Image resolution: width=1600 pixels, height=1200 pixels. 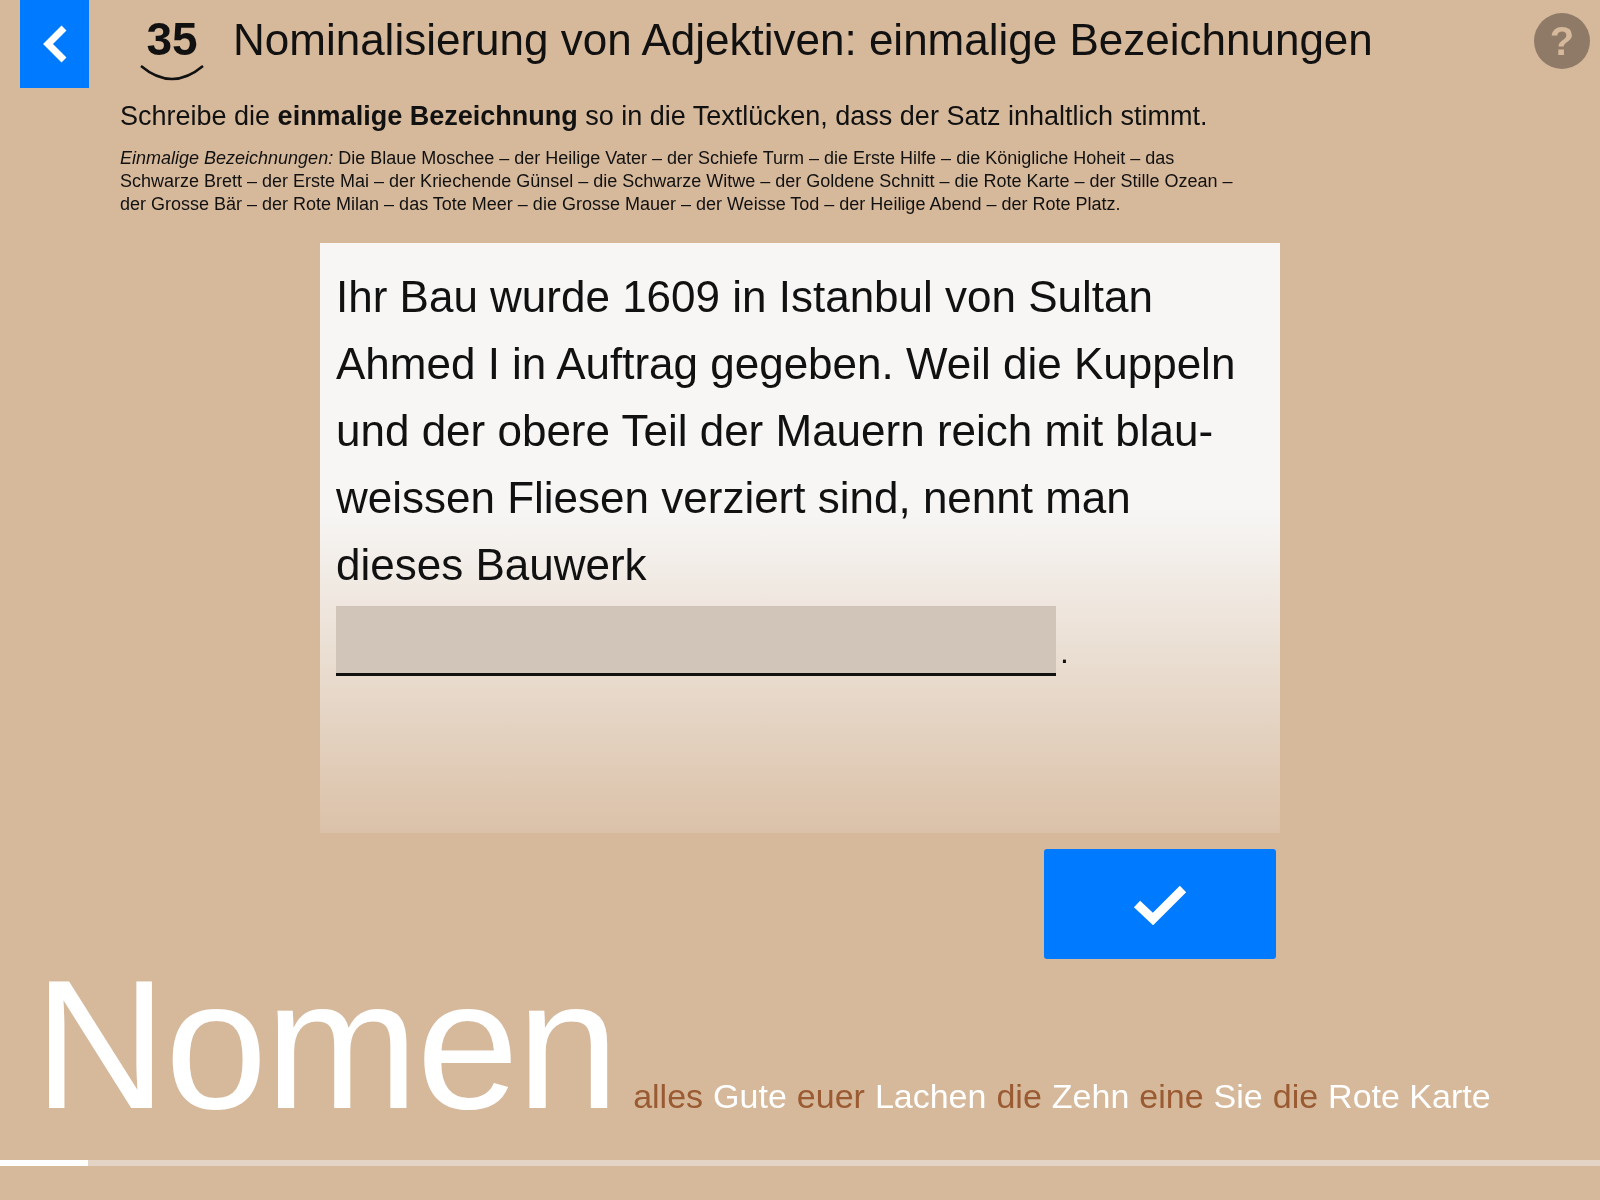 I want to click on exercise-number: 35, so click(x=172, y=39).